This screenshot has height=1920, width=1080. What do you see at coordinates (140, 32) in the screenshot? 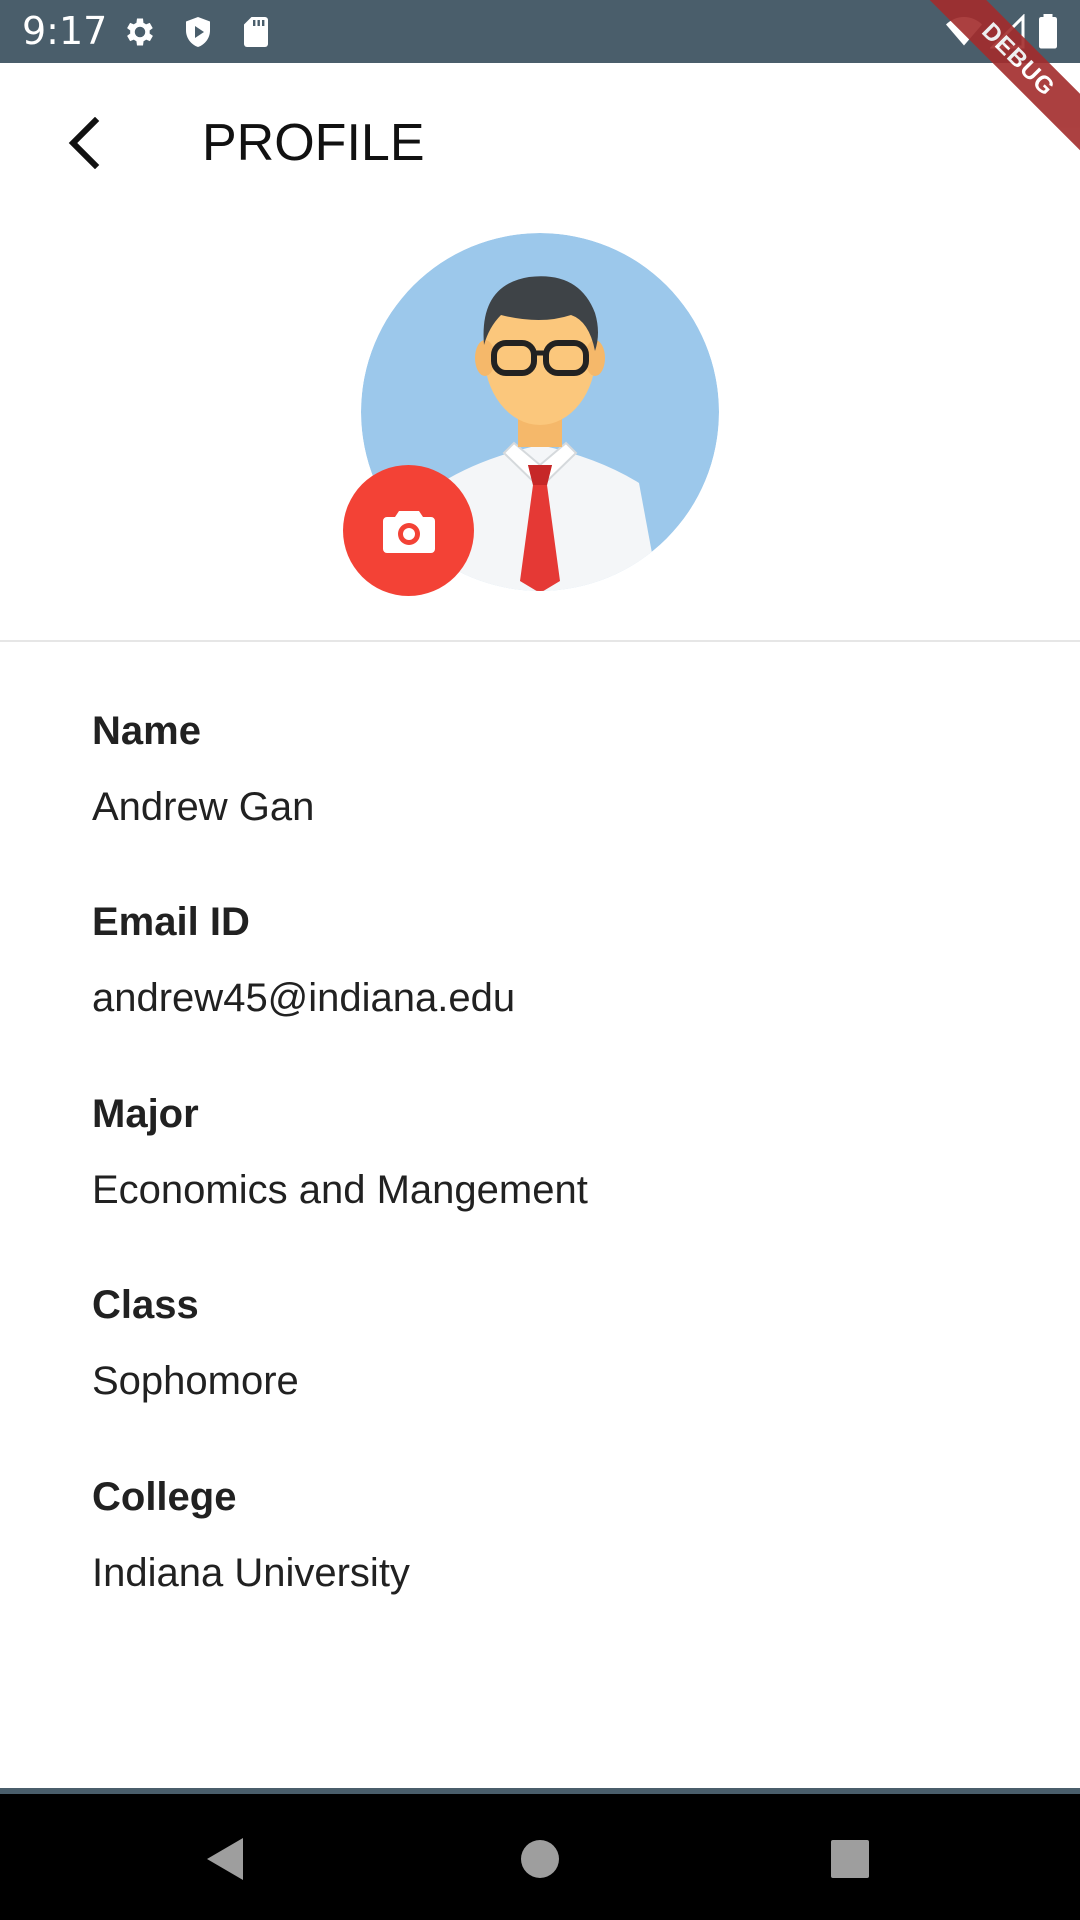
I see `gear-icon` at bounding box center [140, 32].